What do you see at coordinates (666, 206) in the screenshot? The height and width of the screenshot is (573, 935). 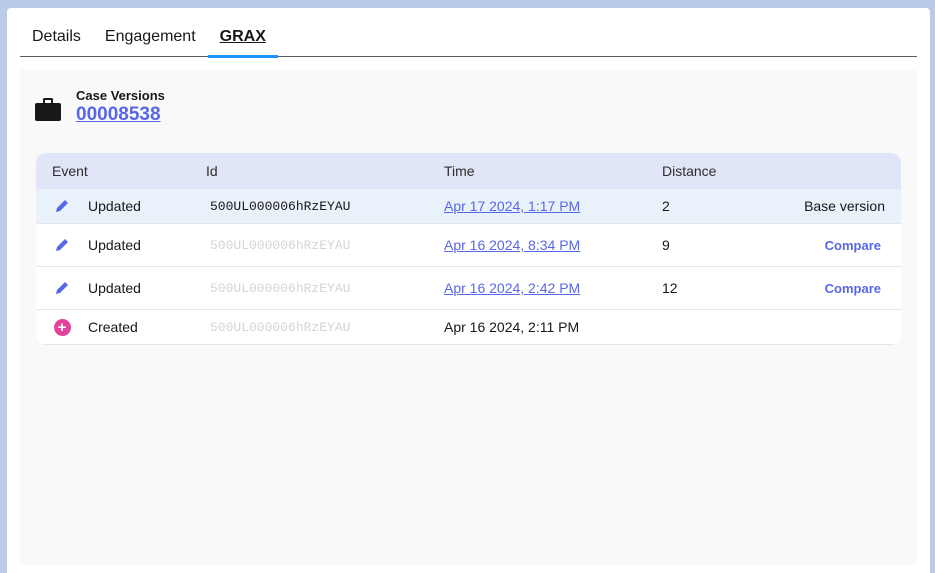 I see `distance-value: 2` at bounding box center [666, 206].